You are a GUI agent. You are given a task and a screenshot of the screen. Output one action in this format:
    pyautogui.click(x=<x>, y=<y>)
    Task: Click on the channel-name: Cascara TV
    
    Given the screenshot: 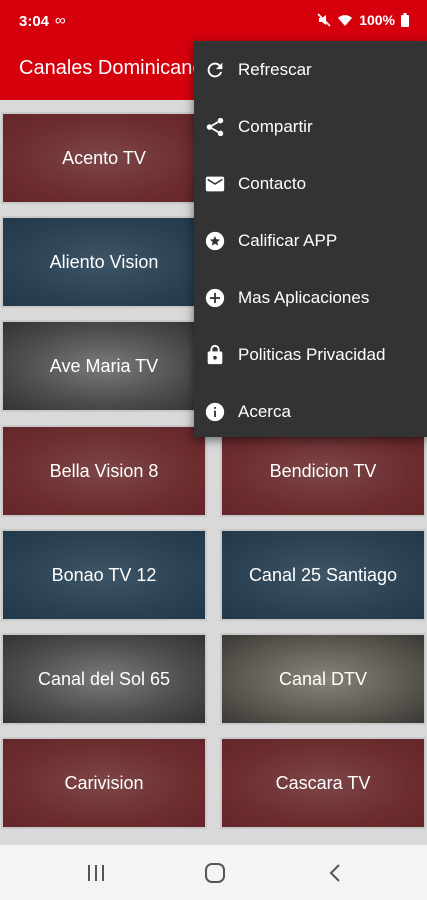 What is the action you would take?
    pyautogui.click(x=323, y=782)
    